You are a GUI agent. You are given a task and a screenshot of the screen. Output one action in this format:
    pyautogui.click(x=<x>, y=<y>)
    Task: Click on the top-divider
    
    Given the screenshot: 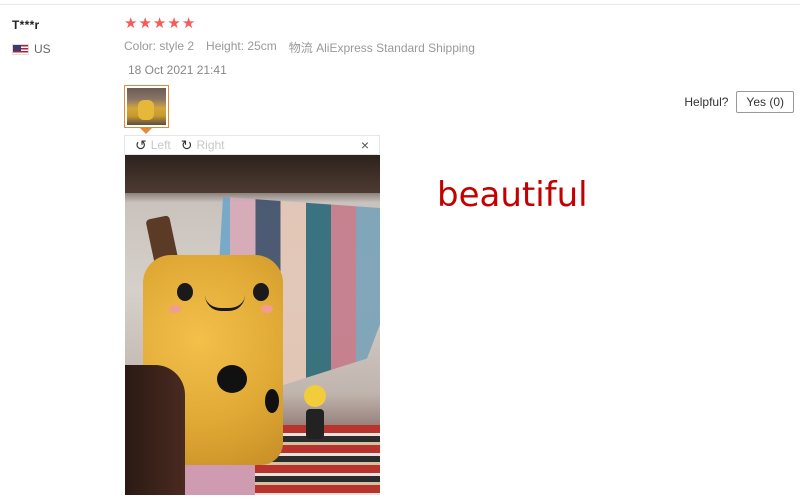 What is the action you would take?
    pyautogui.click(x=400, y=4)
    